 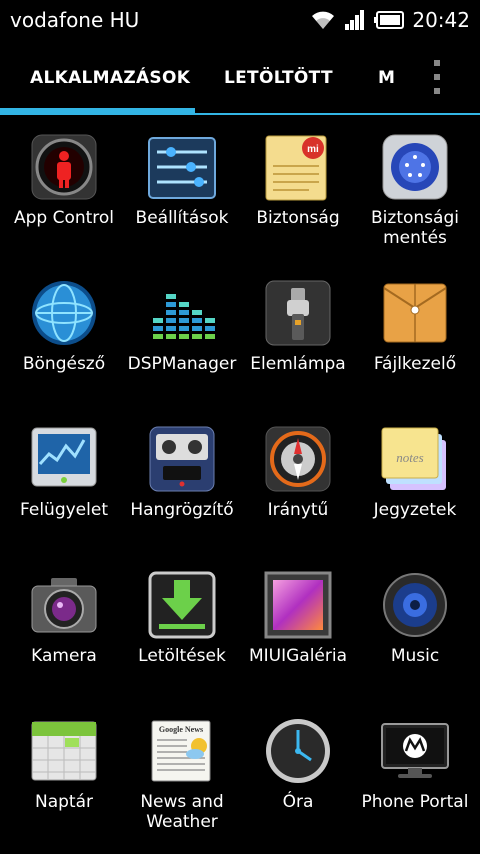 I want to click on monitor-icon, so click(x=64, y=459).